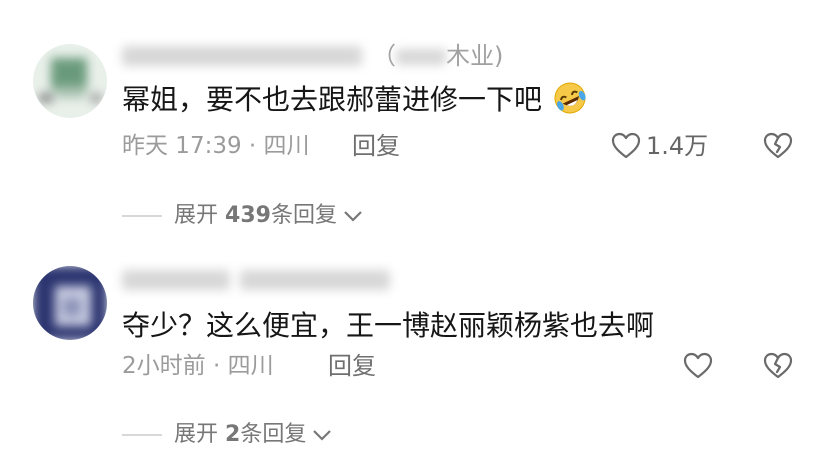 The height and width of the screenshot is (450, 828). Describe the element at coordinates (438, 56) in the screenshot. I see `username-suffix: （木业)` at that location.